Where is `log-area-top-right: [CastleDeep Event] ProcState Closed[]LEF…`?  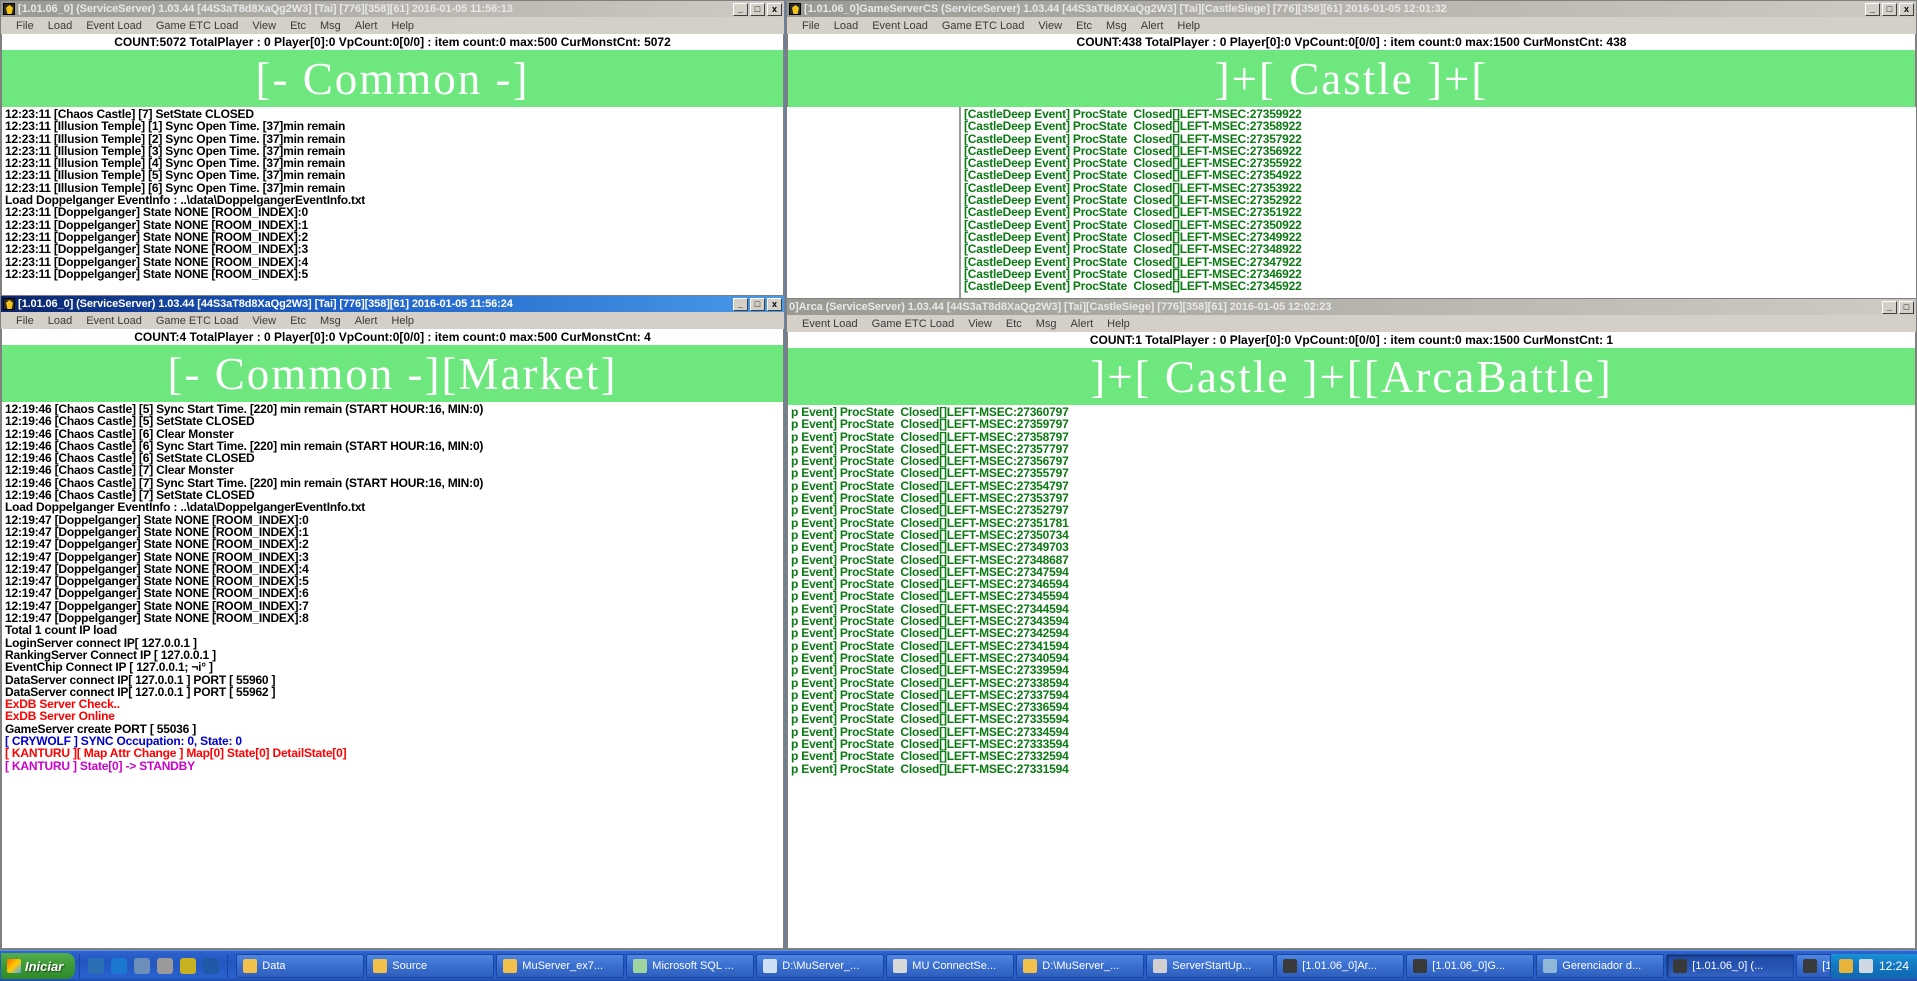
log-area-top-right: [CastleDeep Event] ProcState Closed[]LEF… is located at coordinates (1438, 203).